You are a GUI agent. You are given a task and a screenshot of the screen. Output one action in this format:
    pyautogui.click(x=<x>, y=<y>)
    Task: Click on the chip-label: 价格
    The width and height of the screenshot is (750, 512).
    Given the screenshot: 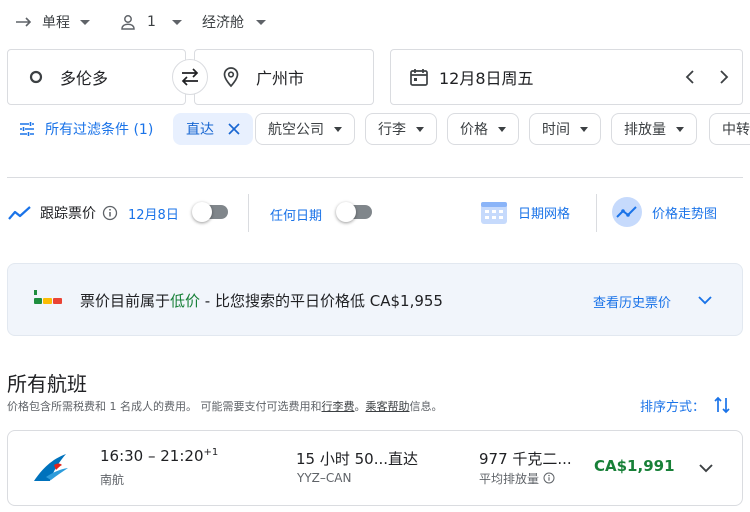 What is the action you would take?
    pyautogui.click(x=474, y=130)
    